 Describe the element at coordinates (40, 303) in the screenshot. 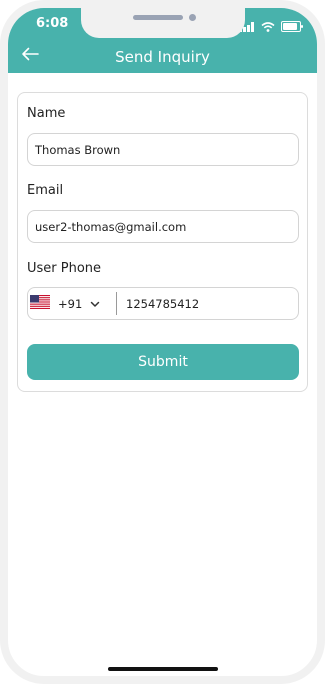

I see `us-flag-icon` at that location.